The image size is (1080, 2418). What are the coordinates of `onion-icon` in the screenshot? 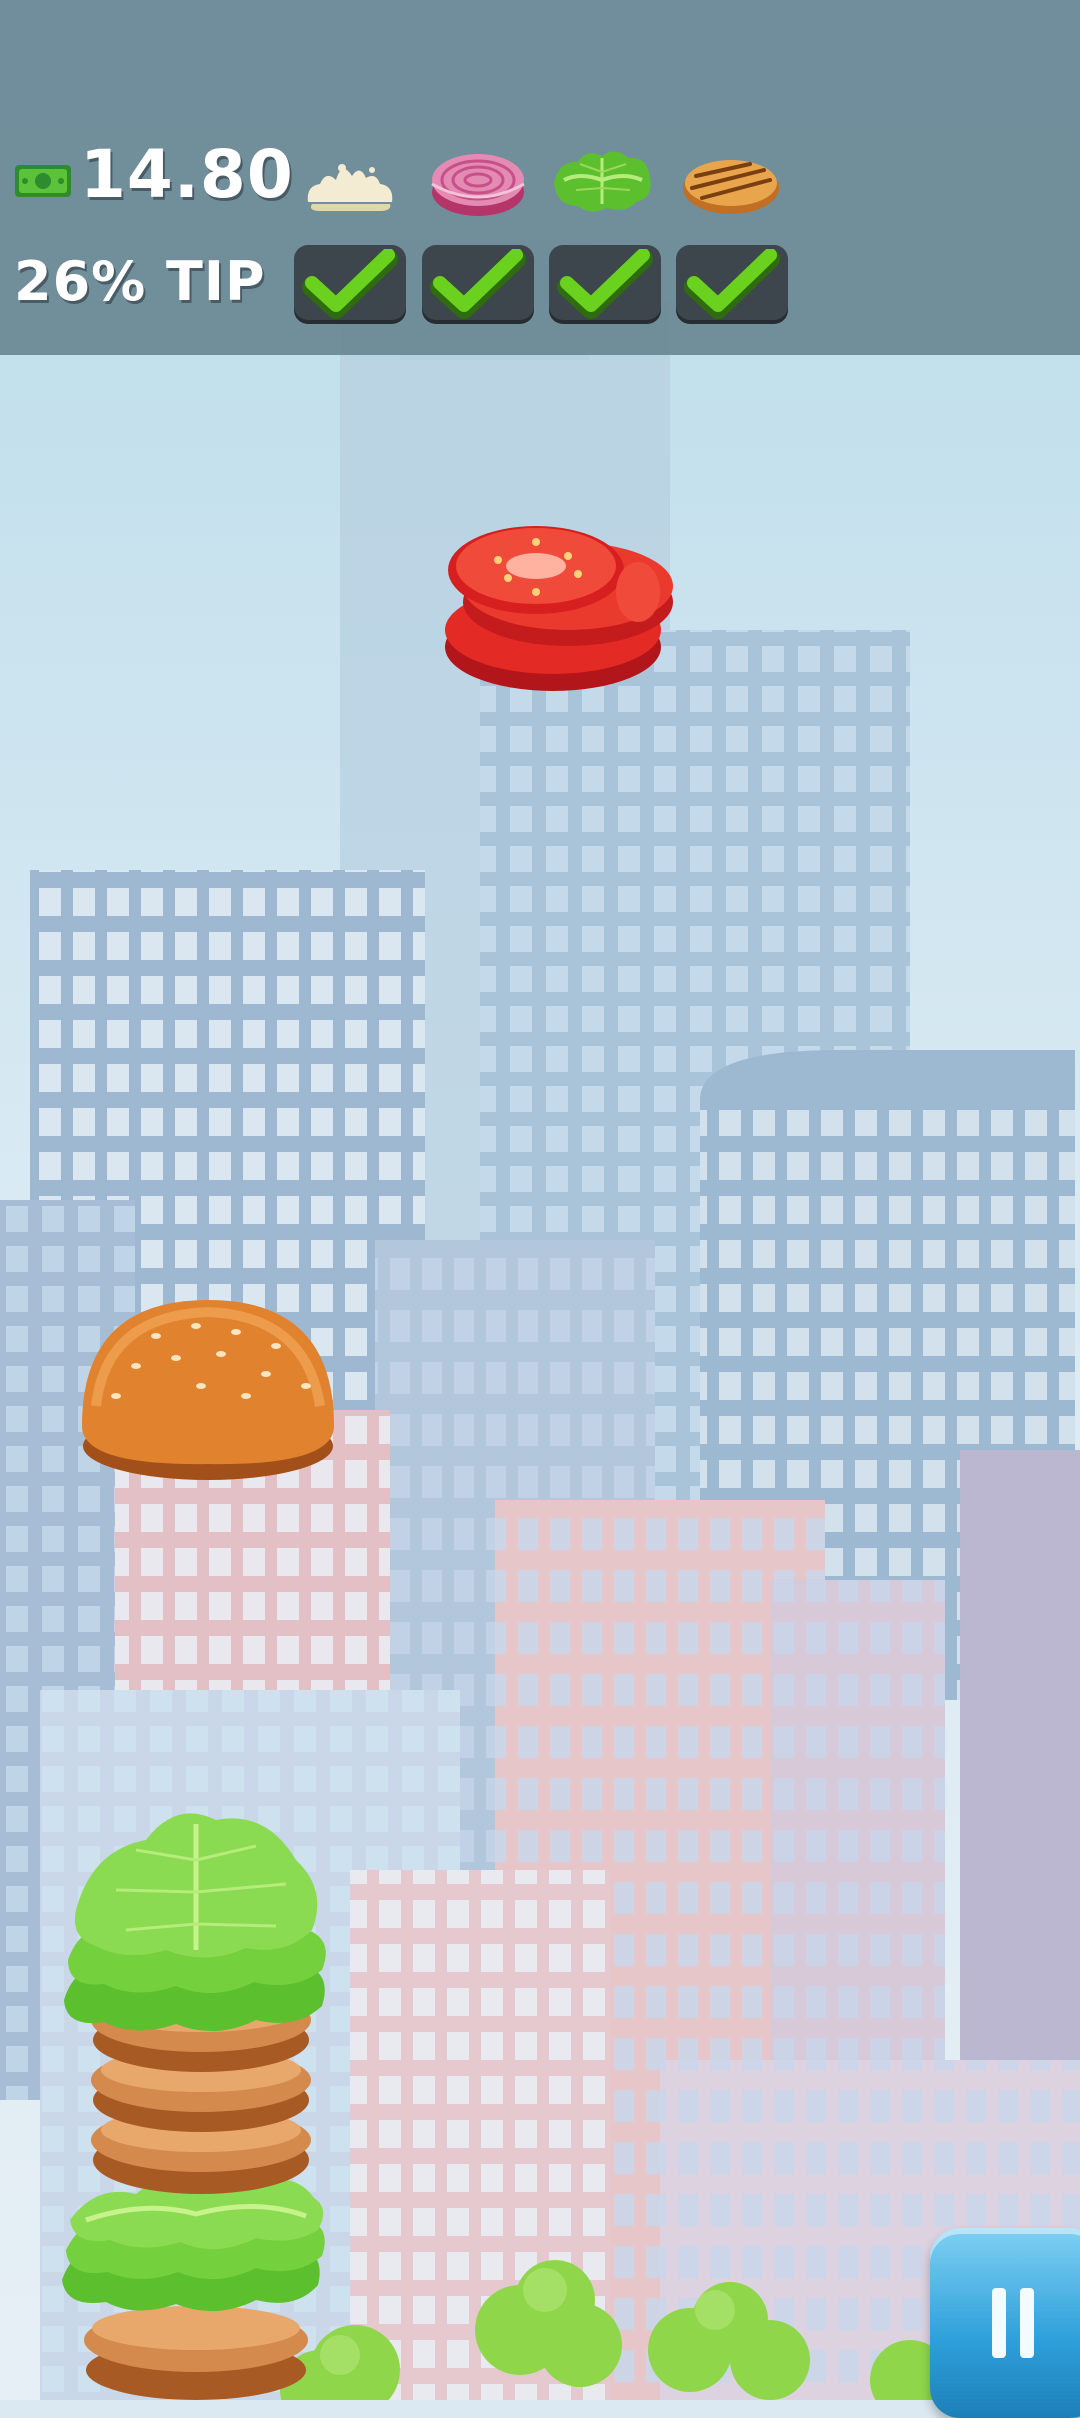 It's located at (478, 185).